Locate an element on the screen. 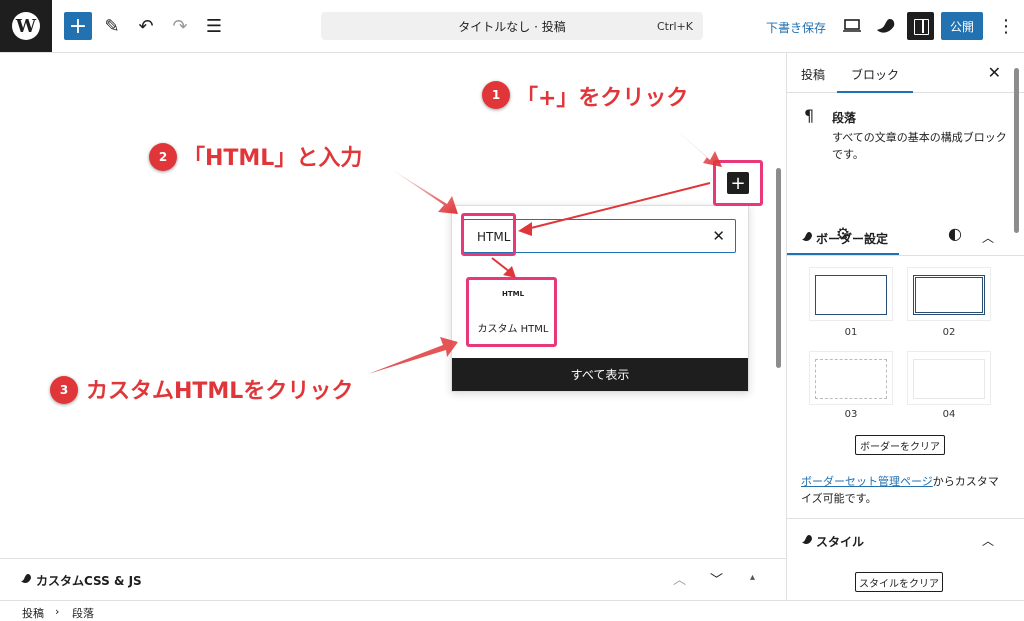 The height and width of the screenshot is (621, 1024). tab-post: 投稿 is located at coordinates (813, 74).